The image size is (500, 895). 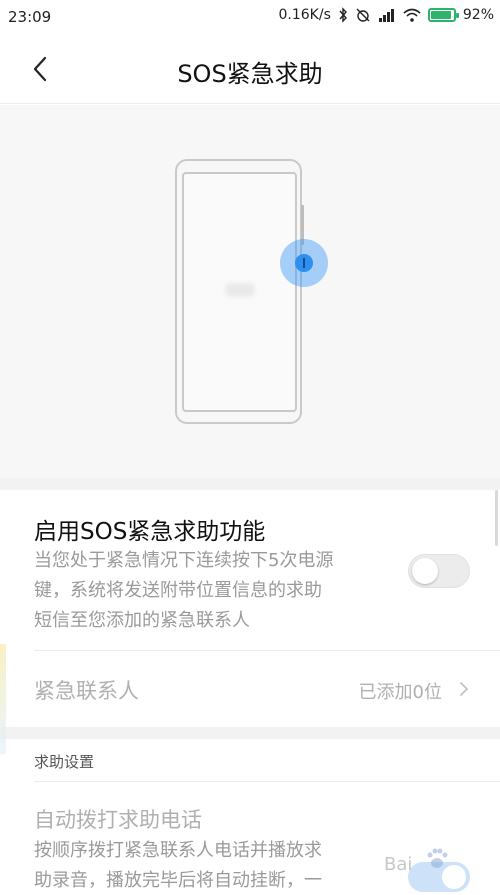 I want to click on signal-icon, so click(x=387, y=15).